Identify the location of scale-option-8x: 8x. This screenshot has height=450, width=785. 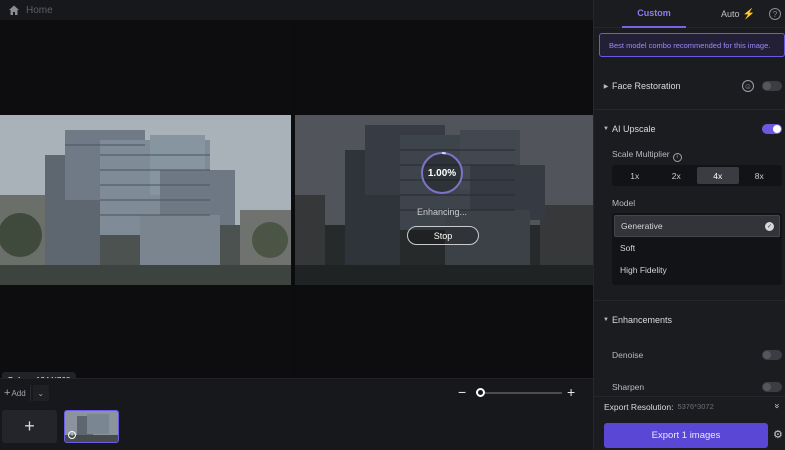
(760, 175).